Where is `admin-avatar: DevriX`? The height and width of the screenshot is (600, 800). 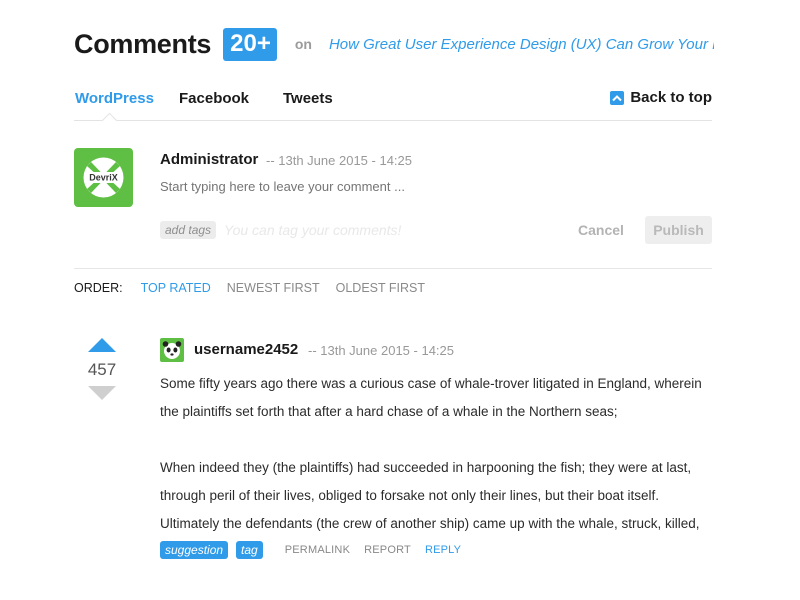
admin-avatar: DevriX is located at coordinates (103, 177).